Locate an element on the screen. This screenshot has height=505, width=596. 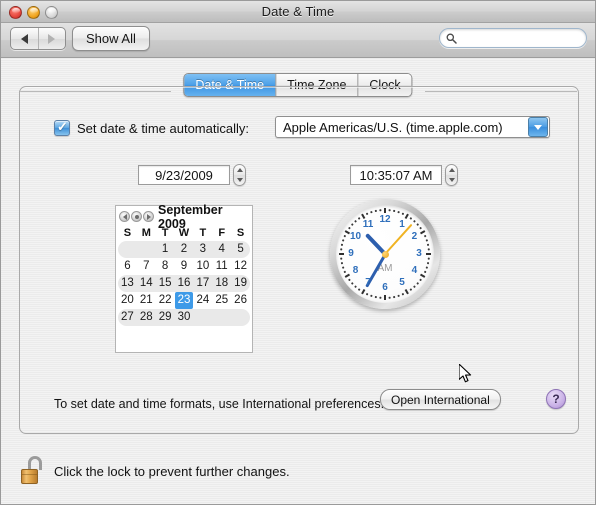
calendar-day-cell: 30 is located at coordinates (184, 317).